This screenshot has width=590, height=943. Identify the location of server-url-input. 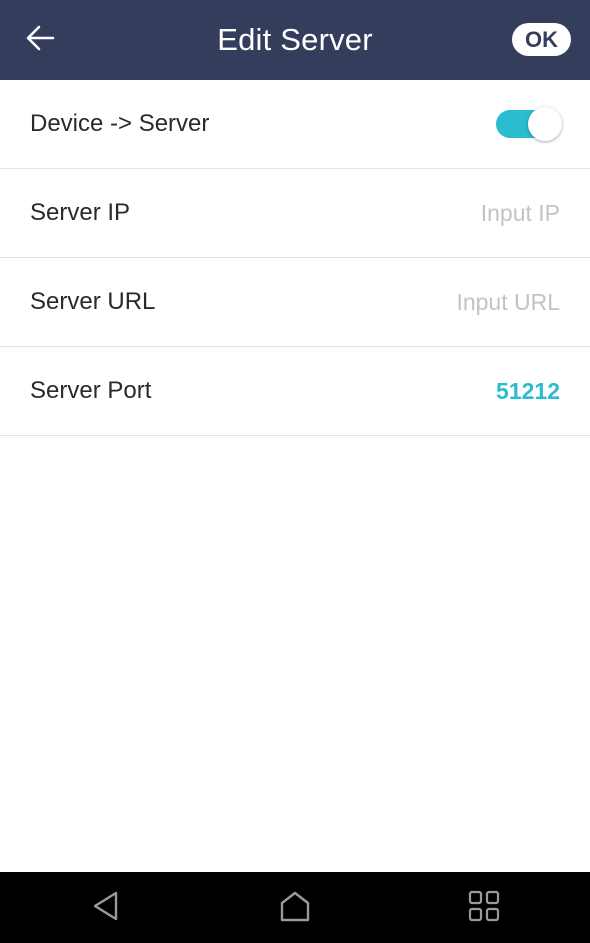
(450, 302).